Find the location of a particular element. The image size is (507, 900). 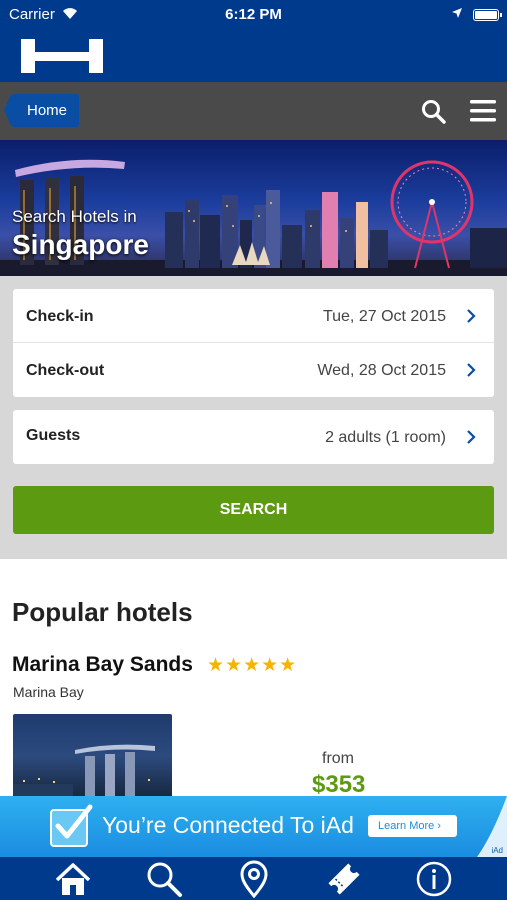

guests-card: Guests 2 adults (1 room) is located at coordinates (253, 437).